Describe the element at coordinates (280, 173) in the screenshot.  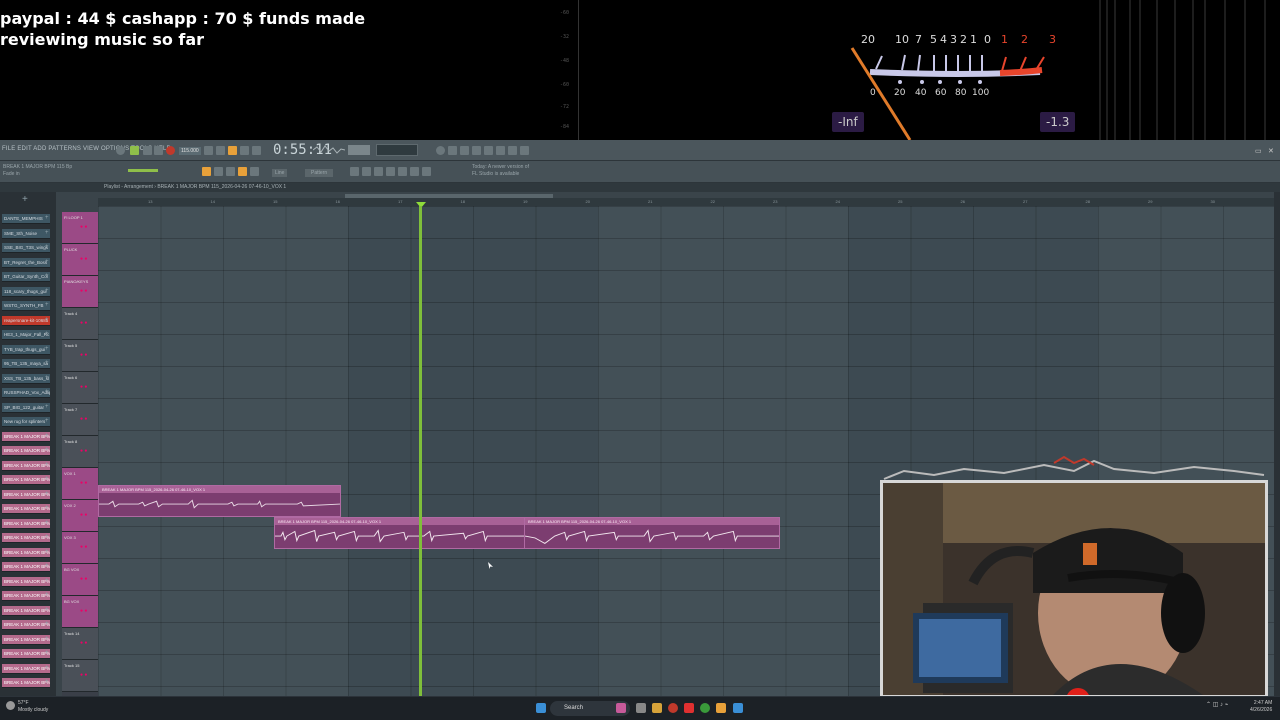
I see `snap-select: Line` at that location.